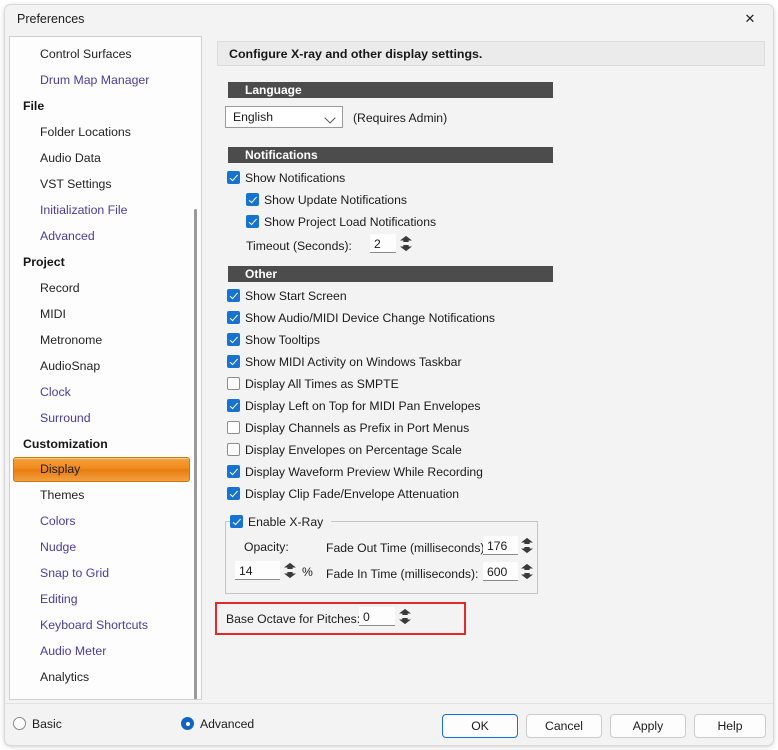  I want to click on language-select-value: English, so click(253, 117).